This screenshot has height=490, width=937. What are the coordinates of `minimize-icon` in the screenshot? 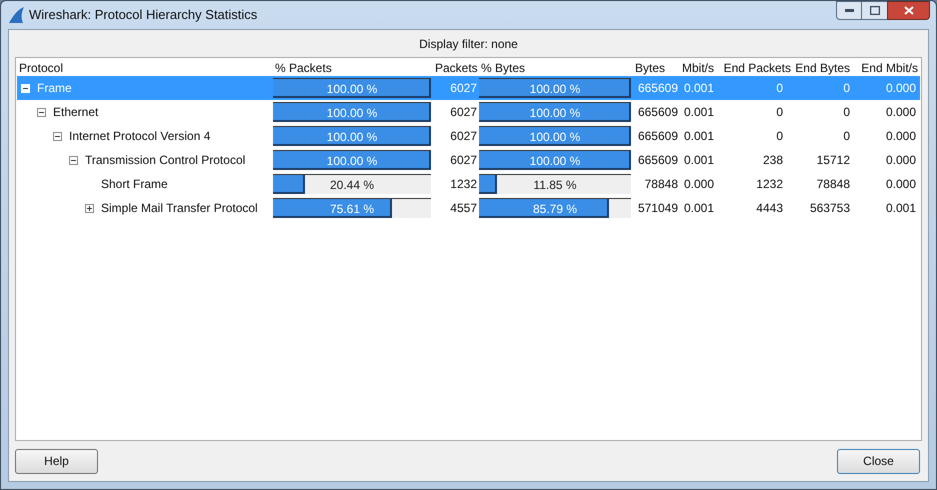 It's located at (849, 10).